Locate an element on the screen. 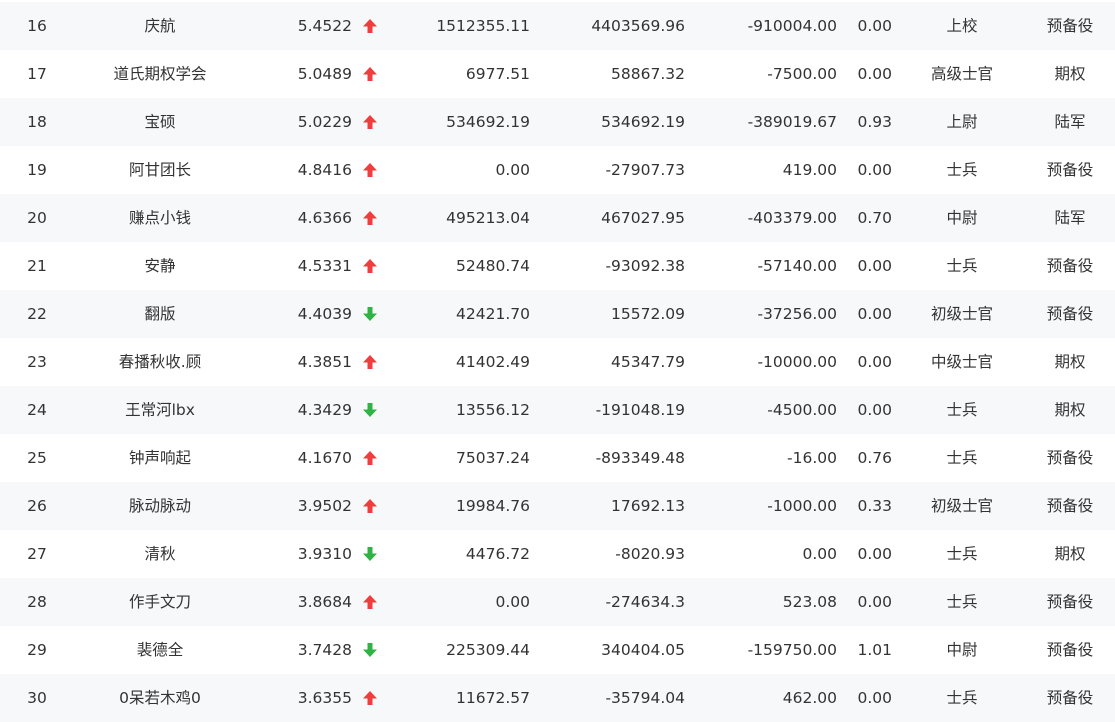 The height and width of the screenshot is (722, 1115). value-3: 523.08 is located at coordinates (809, 602).